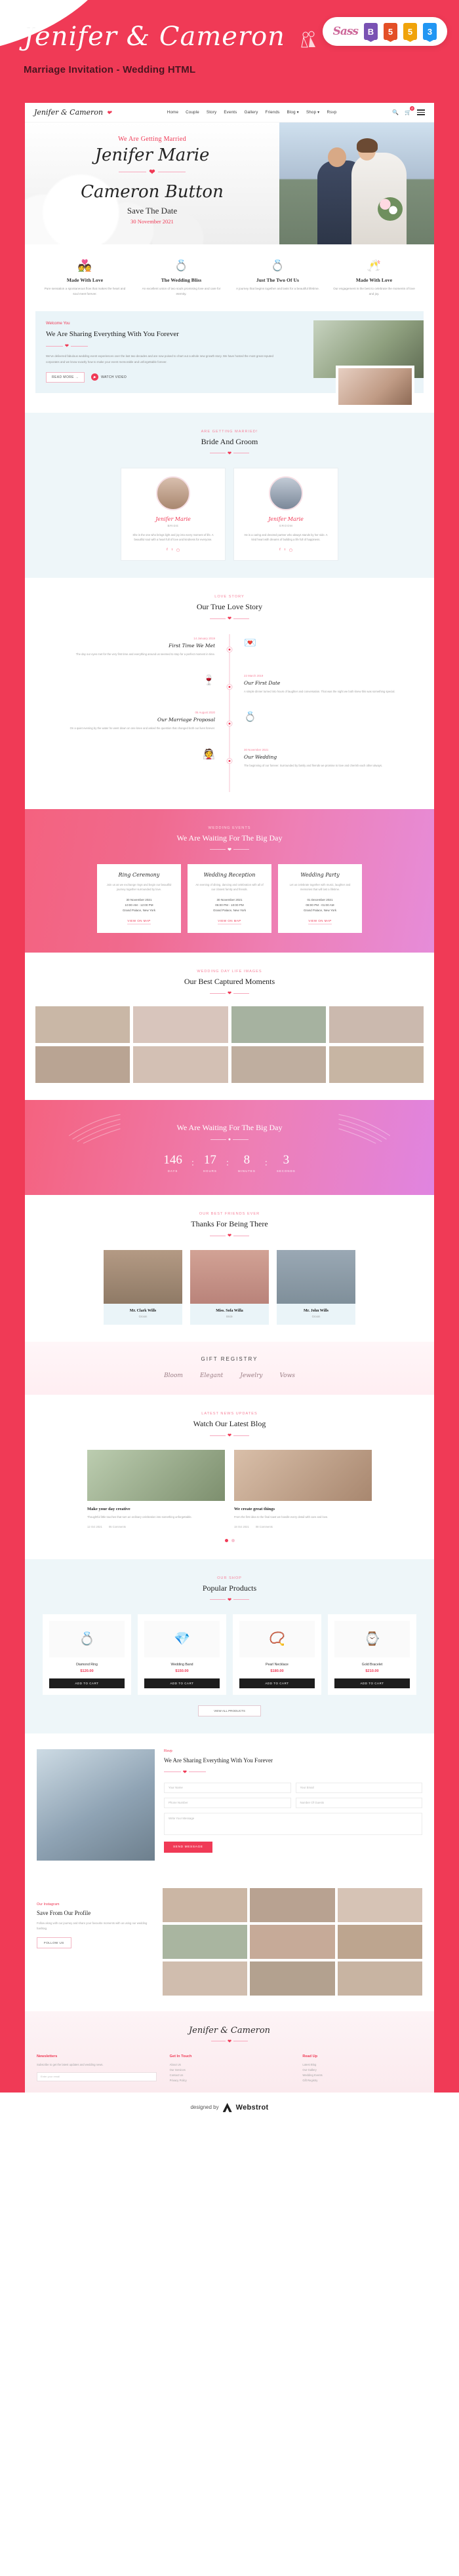 This screenshot has height=2576, width=459. I want to click on rsvp-message-input: Write Your Message, so click(293, 1823).